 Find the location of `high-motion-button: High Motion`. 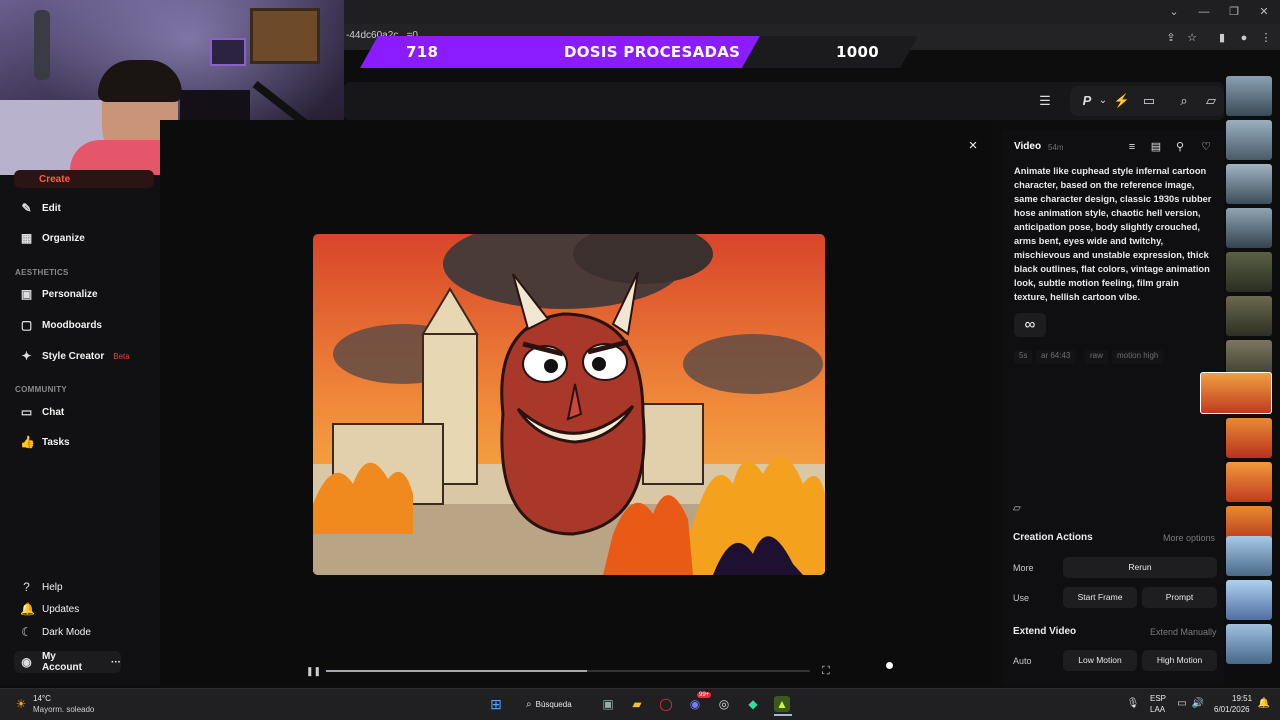

high-motion-button: High Motion is located at coordinates (1179, 660).